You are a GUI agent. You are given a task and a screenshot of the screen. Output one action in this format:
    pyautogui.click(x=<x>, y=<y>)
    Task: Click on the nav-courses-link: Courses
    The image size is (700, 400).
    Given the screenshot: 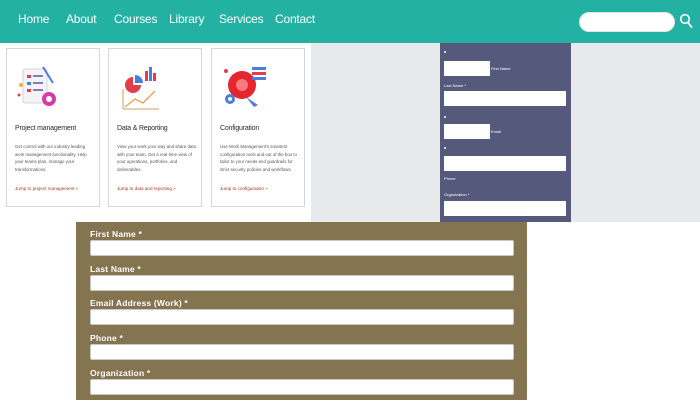 What is the action you would take?
    pyautogui.click(x=135, y=19)
    